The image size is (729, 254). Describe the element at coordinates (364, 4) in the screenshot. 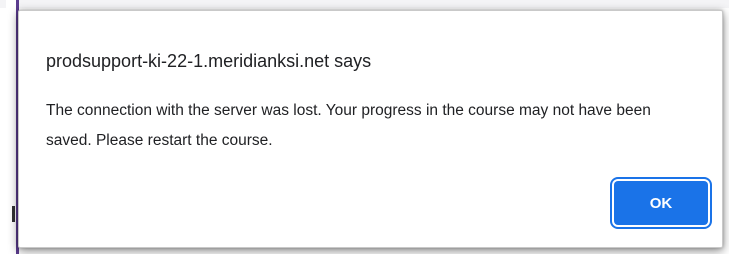

I see `background-page-top` at that location.